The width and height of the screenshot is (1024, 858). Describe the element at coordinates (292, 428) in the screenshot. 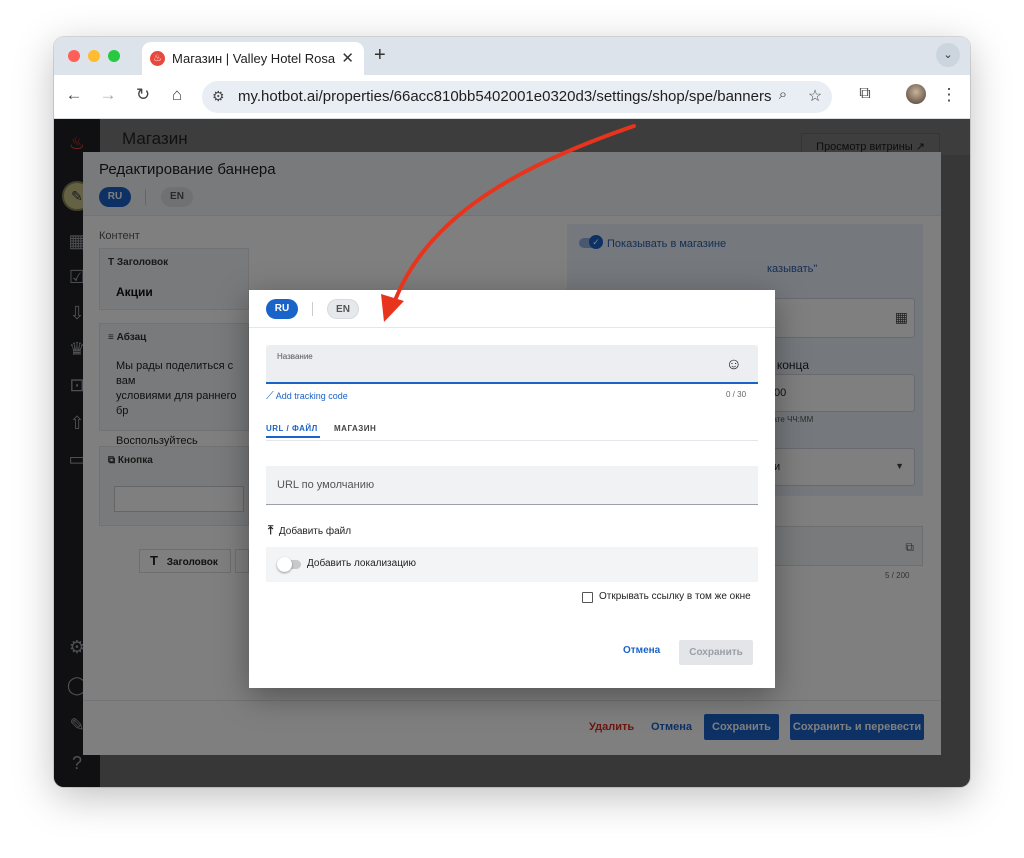

I see `tab-url-file: URL / ФАЙЛ` at that location.